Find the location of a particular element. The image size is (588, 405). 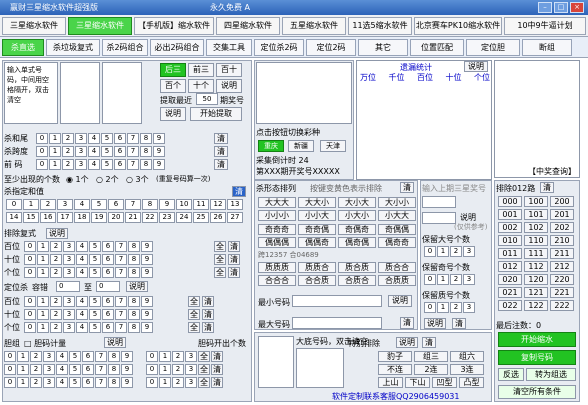

radio-2: ○ 2个 is located at coordinates (107, 179).